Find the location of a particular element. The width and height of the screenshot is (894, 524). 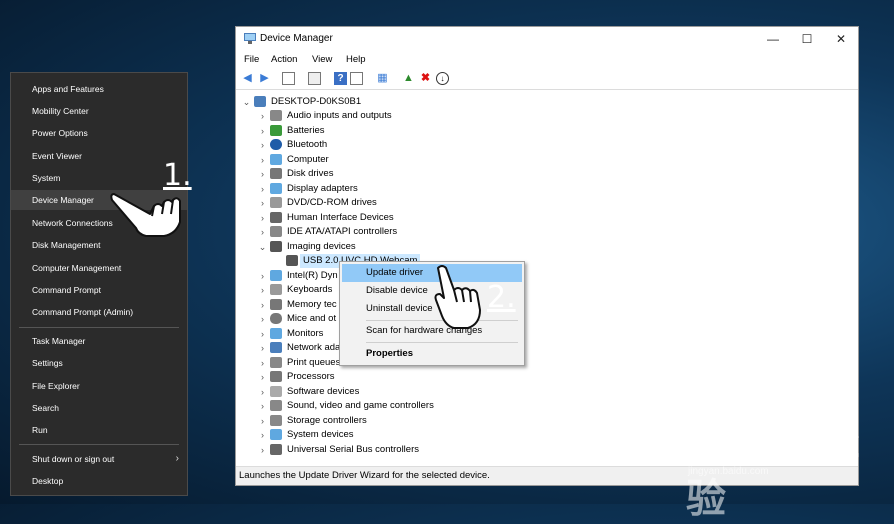

menu-item-label: Shut down or sign out is located at coordinates (73, 459).